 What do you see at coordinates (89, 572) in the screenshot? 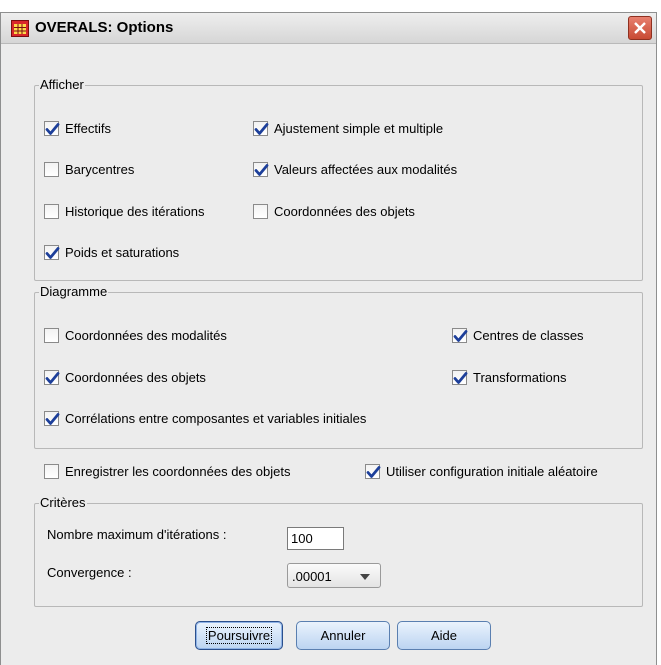
I see `convergence-label: Convergence :` at bounding box center [89, 572].